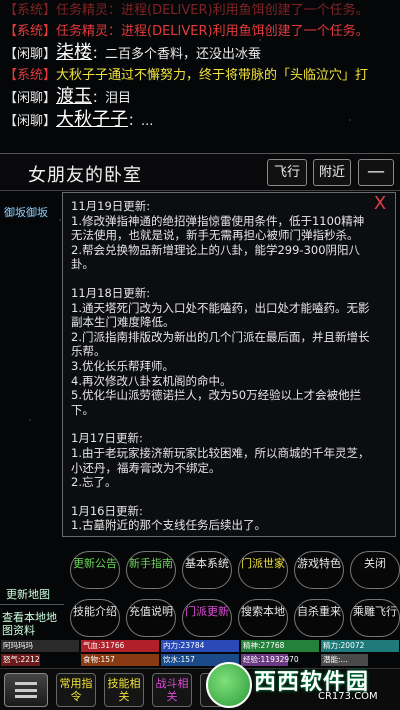 The width and height of the screenshot is (400, 710). Describe the element at coordinates (111, 206) in the screenshot. I see `update-date: 11月19日更新:` at that location.